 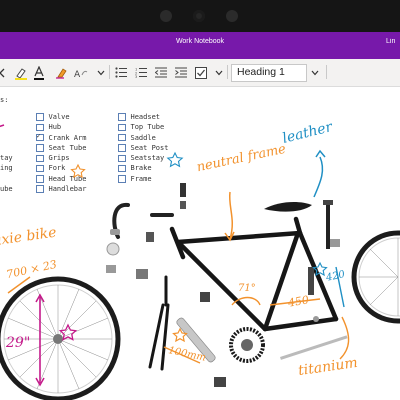 What do you see at coordinates (18, 343) in the screenshot?
I see `annotation-wheel-diameter: 29"` at bounding box center [18, 343].